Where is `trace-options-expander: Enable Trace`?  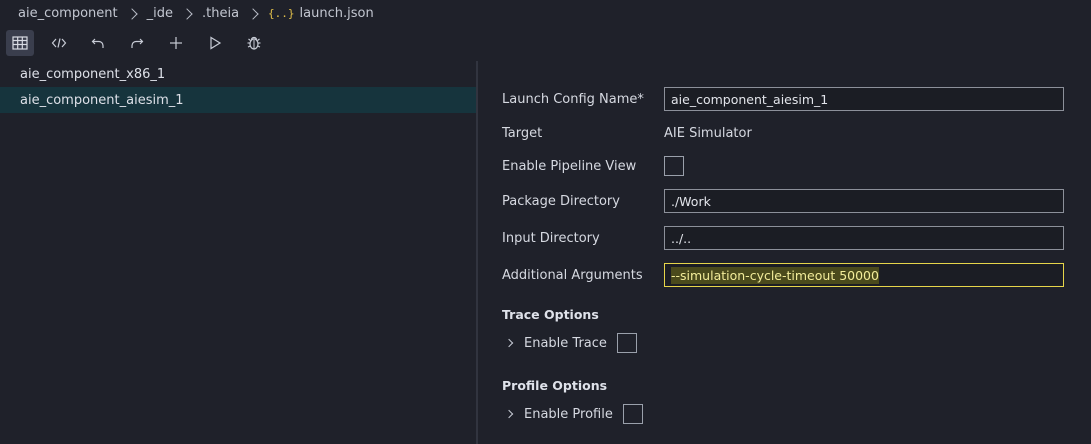
trace-options-expander: Enable Trace is located at coordinates (570, 343).